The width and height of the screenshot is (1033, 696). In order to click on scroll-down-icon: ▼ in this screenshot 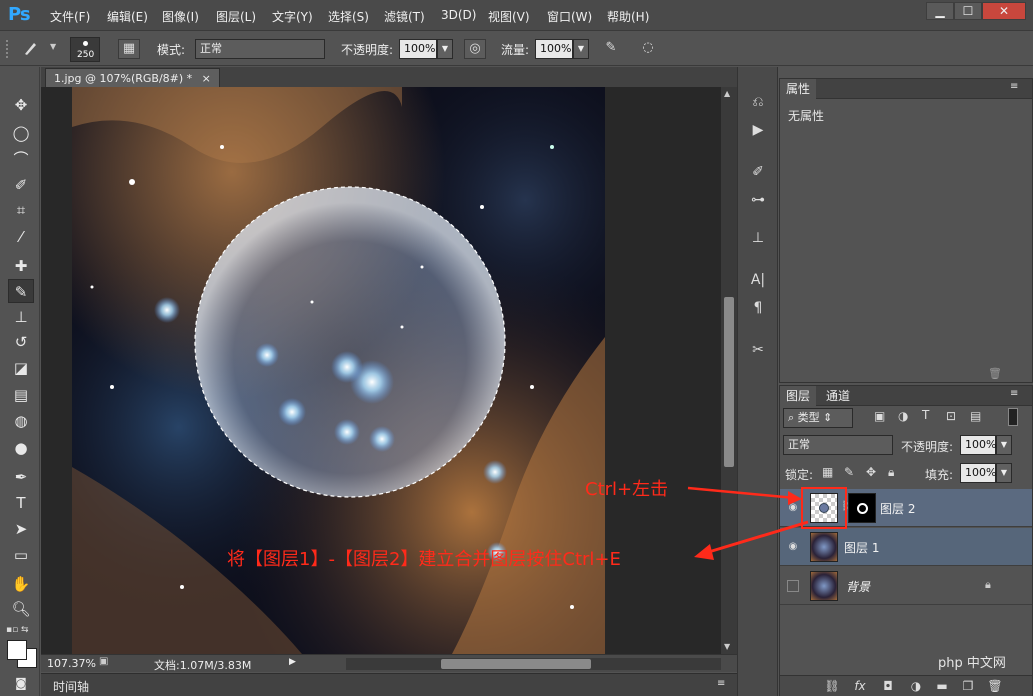, I will do `click(727, 646)`.